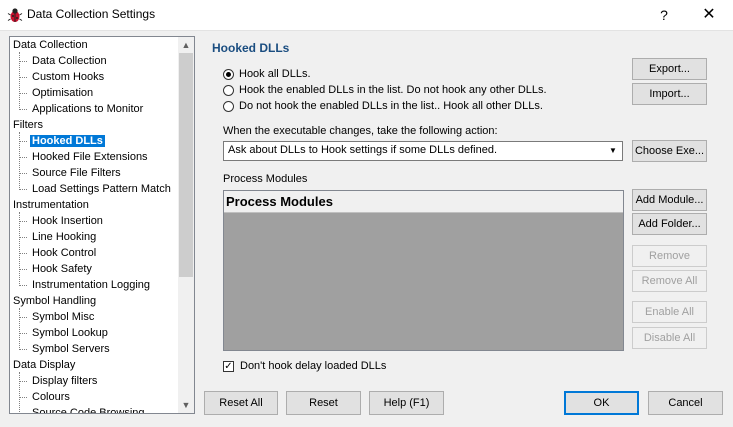  What do you see at coordinates (669, 338) in the screenshot?
I see `disable-all-button: Disable All` at bounding box center [669, 338].